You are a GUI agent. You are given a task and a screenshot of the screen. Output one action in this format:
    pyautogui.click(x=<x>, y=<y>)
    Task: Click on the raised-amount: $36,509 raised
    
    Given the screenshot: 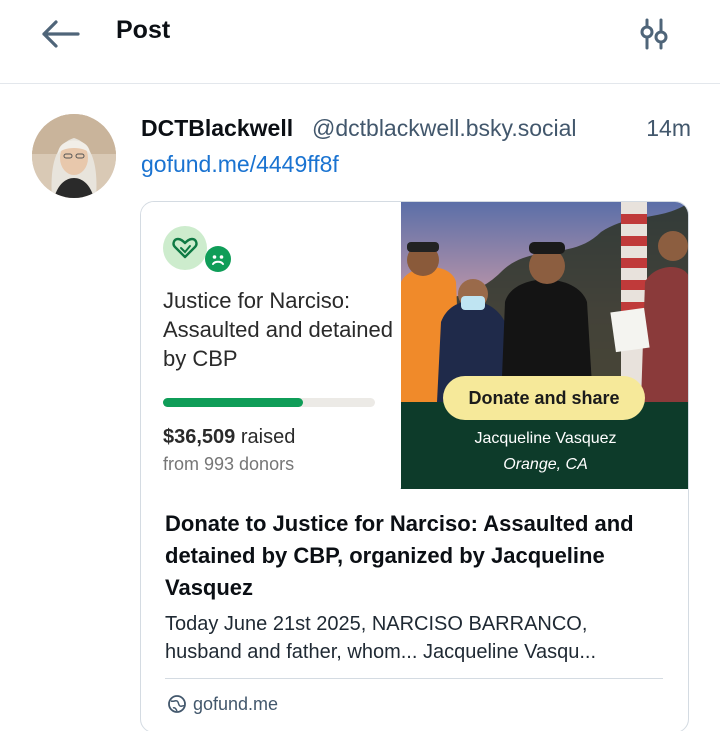 What is the action you would take?
    pyautogui.click(x=229, y=437)
    